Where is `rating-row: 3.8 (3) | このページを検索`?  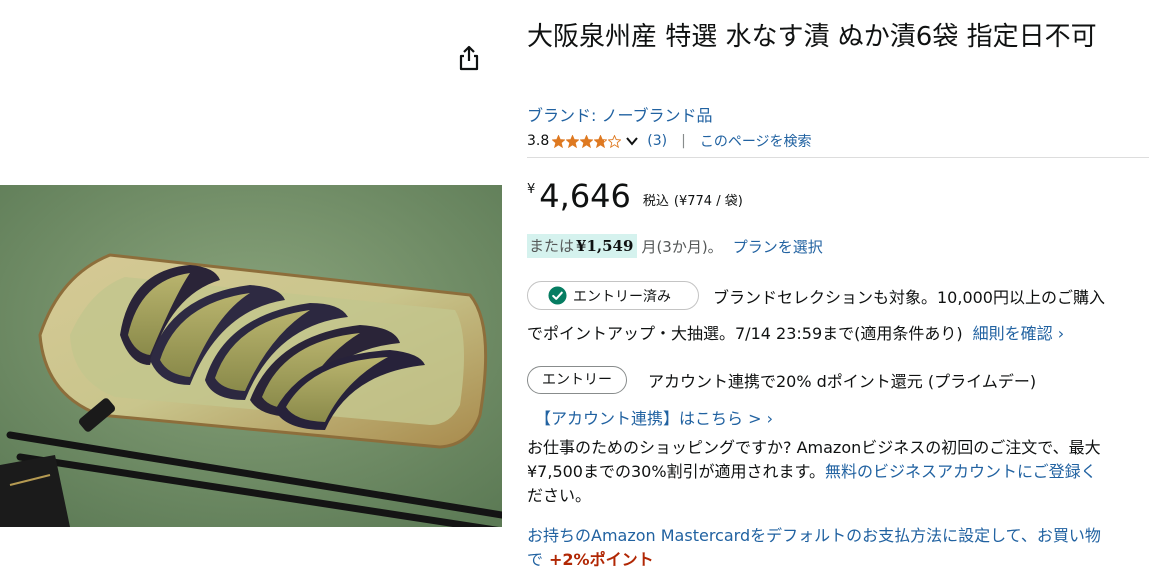 rating-row: 3.8 (3) | このページを検索 is located at coordinates (669, 141).